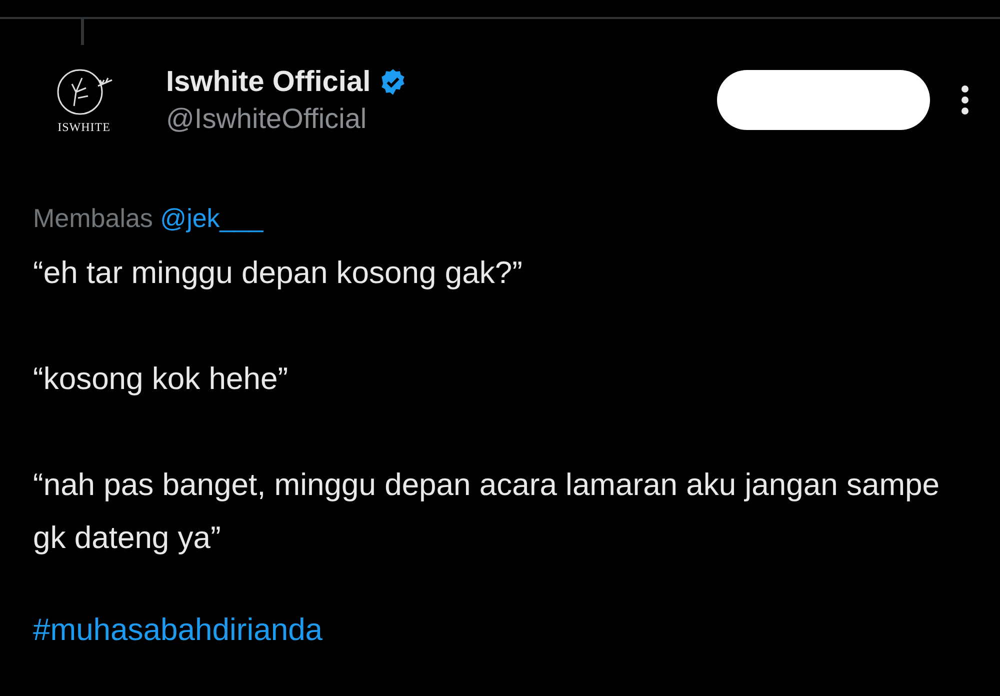 This screenshot has height=696, width=1000. I want to click on tweet-text: “kosong kok hehe”, so click(161, 379).